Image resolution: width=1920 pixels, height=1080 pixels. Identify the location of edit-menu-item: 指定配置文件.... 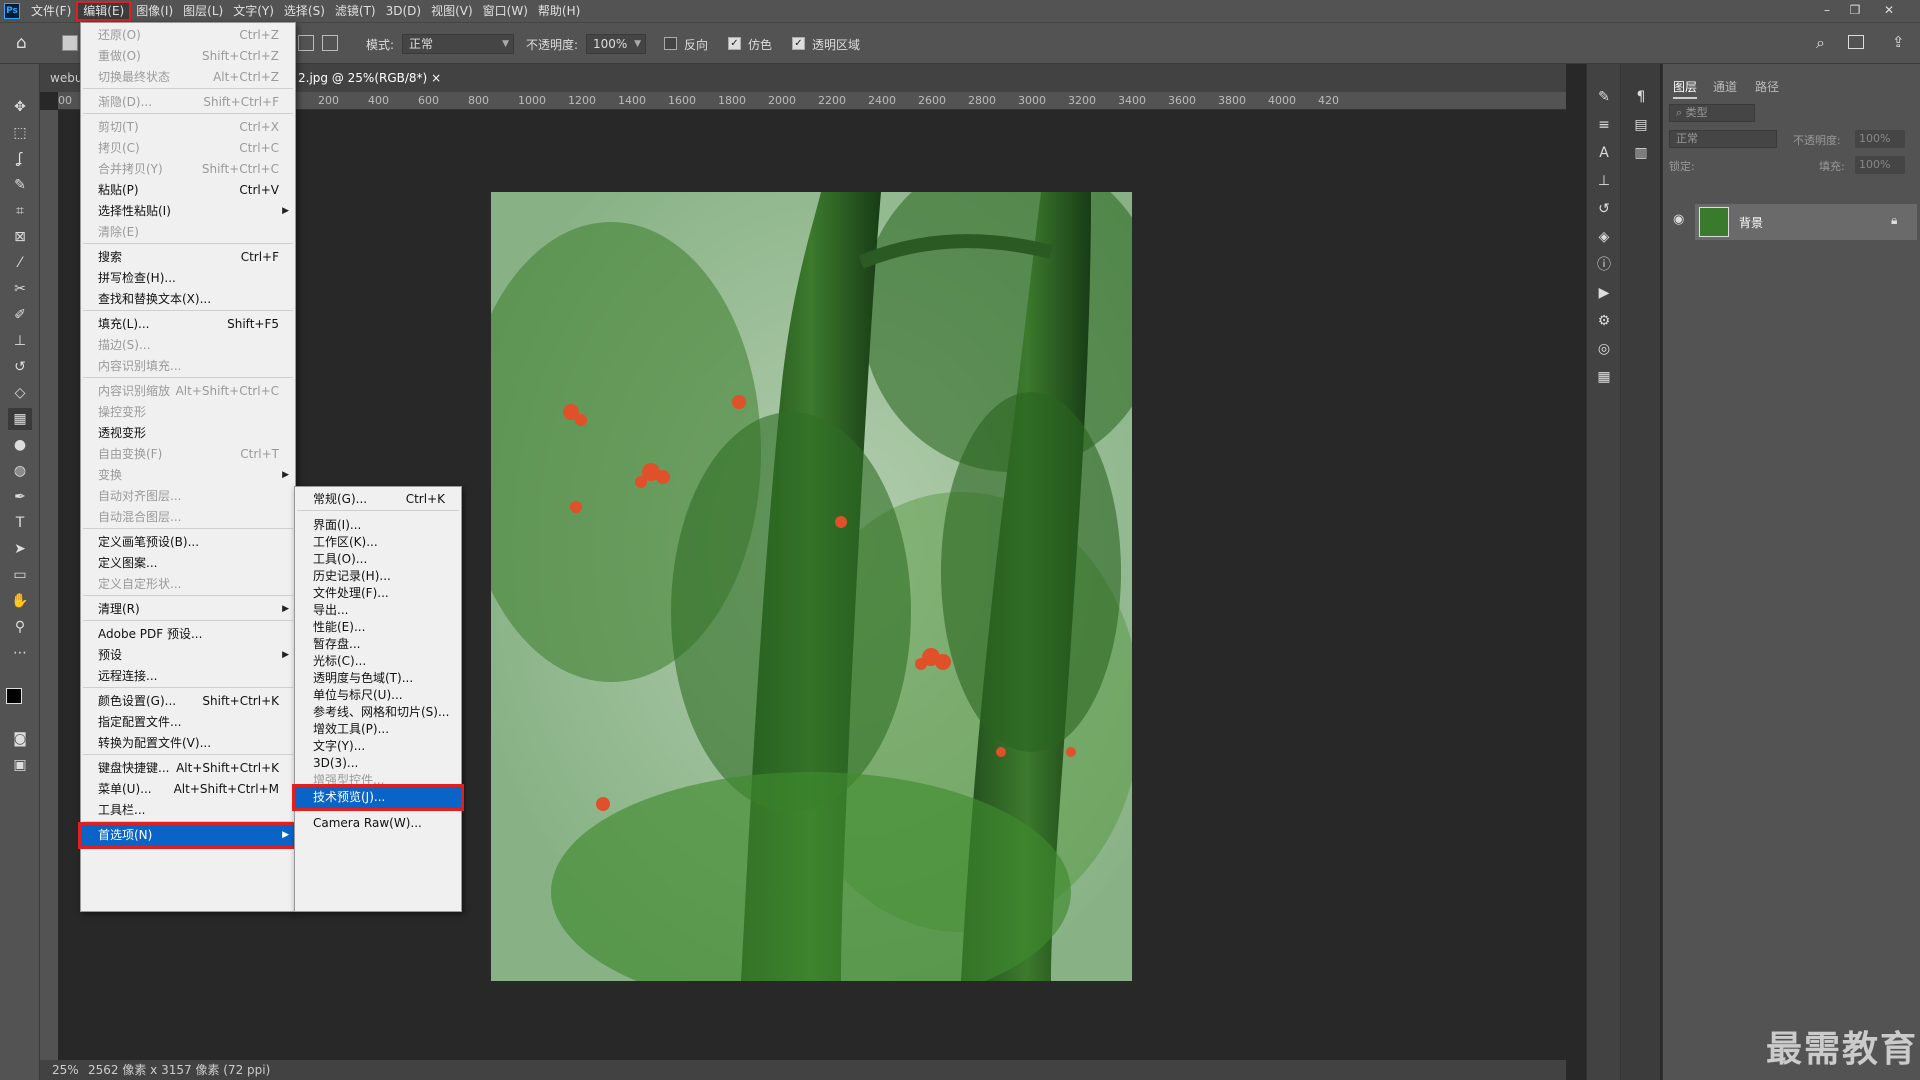
(188, 722).